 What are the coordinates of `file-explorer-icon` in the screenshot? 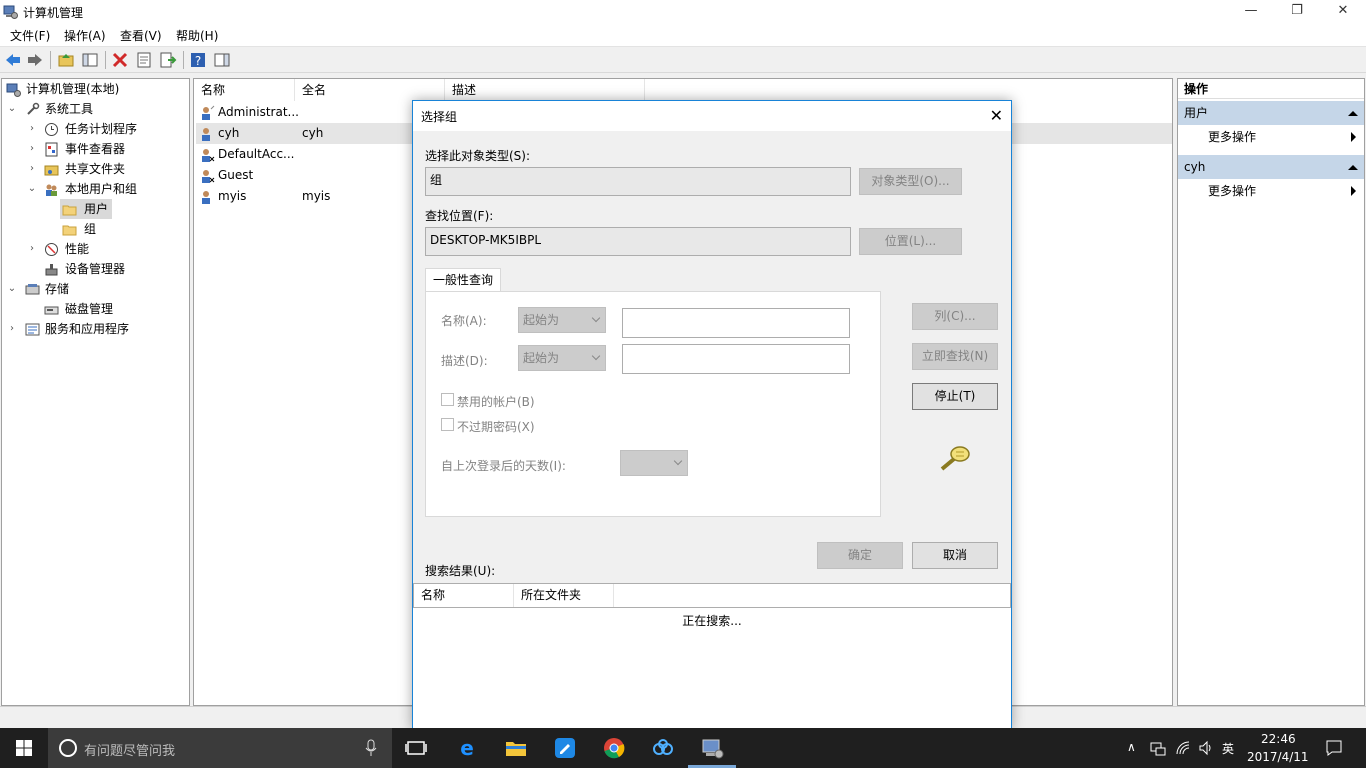 It's located at (516, 748).